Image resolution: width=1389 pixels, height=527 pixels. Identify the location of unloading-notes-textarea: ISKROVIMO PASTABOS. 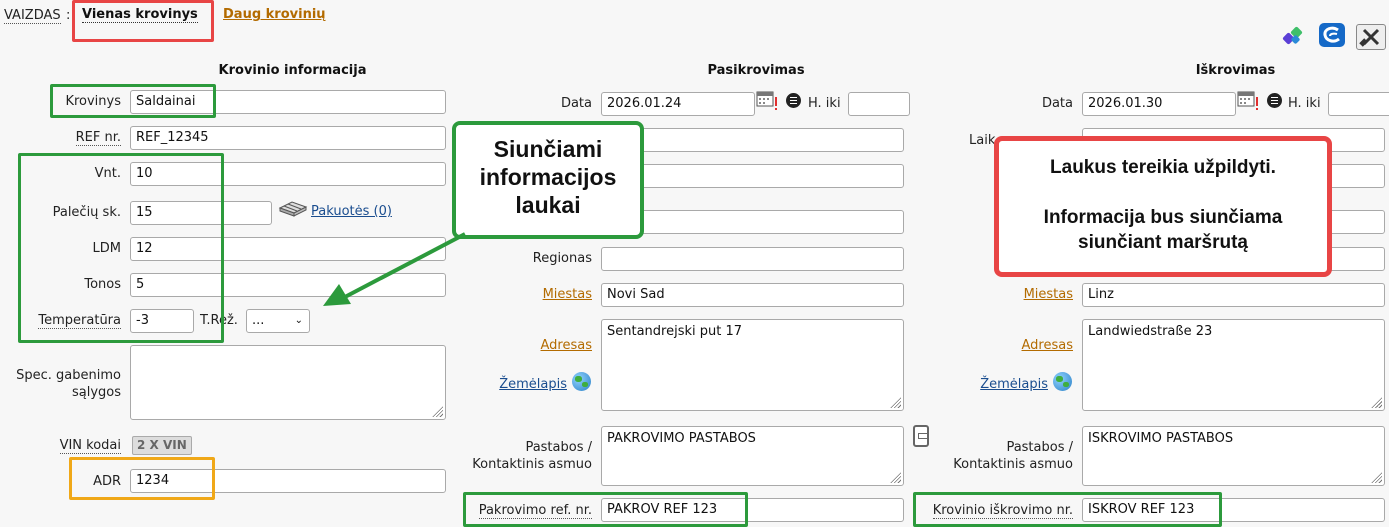
(1233, 456).